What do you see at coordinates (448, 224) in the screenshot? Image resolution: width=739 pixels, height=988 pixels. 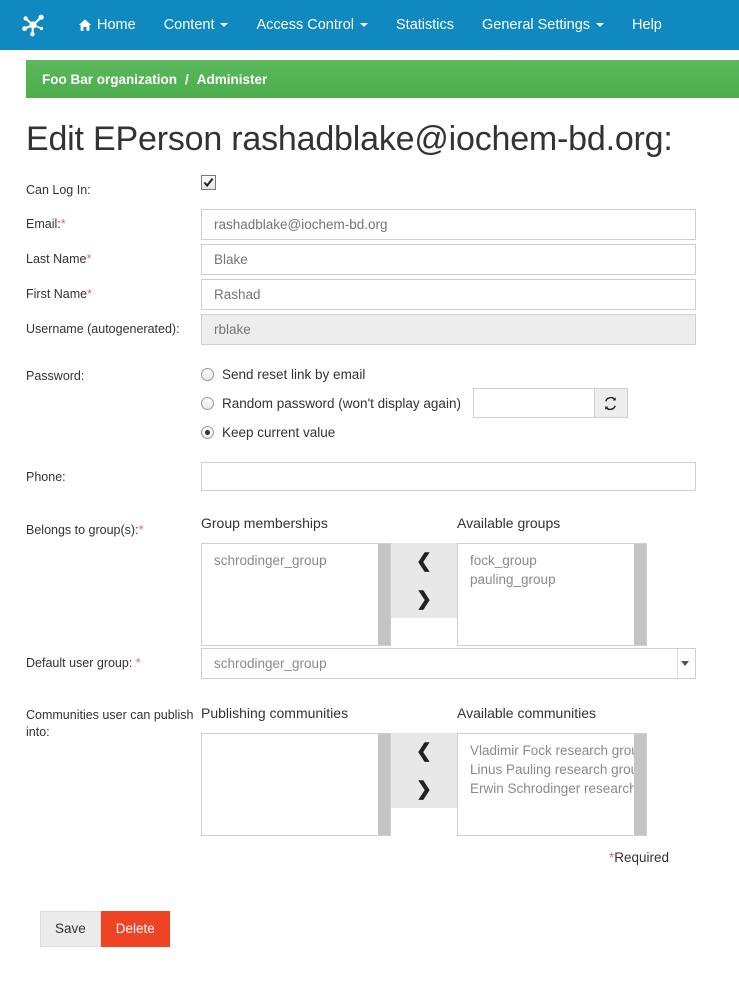 I see `email-input` at bounding box center [448, 224].